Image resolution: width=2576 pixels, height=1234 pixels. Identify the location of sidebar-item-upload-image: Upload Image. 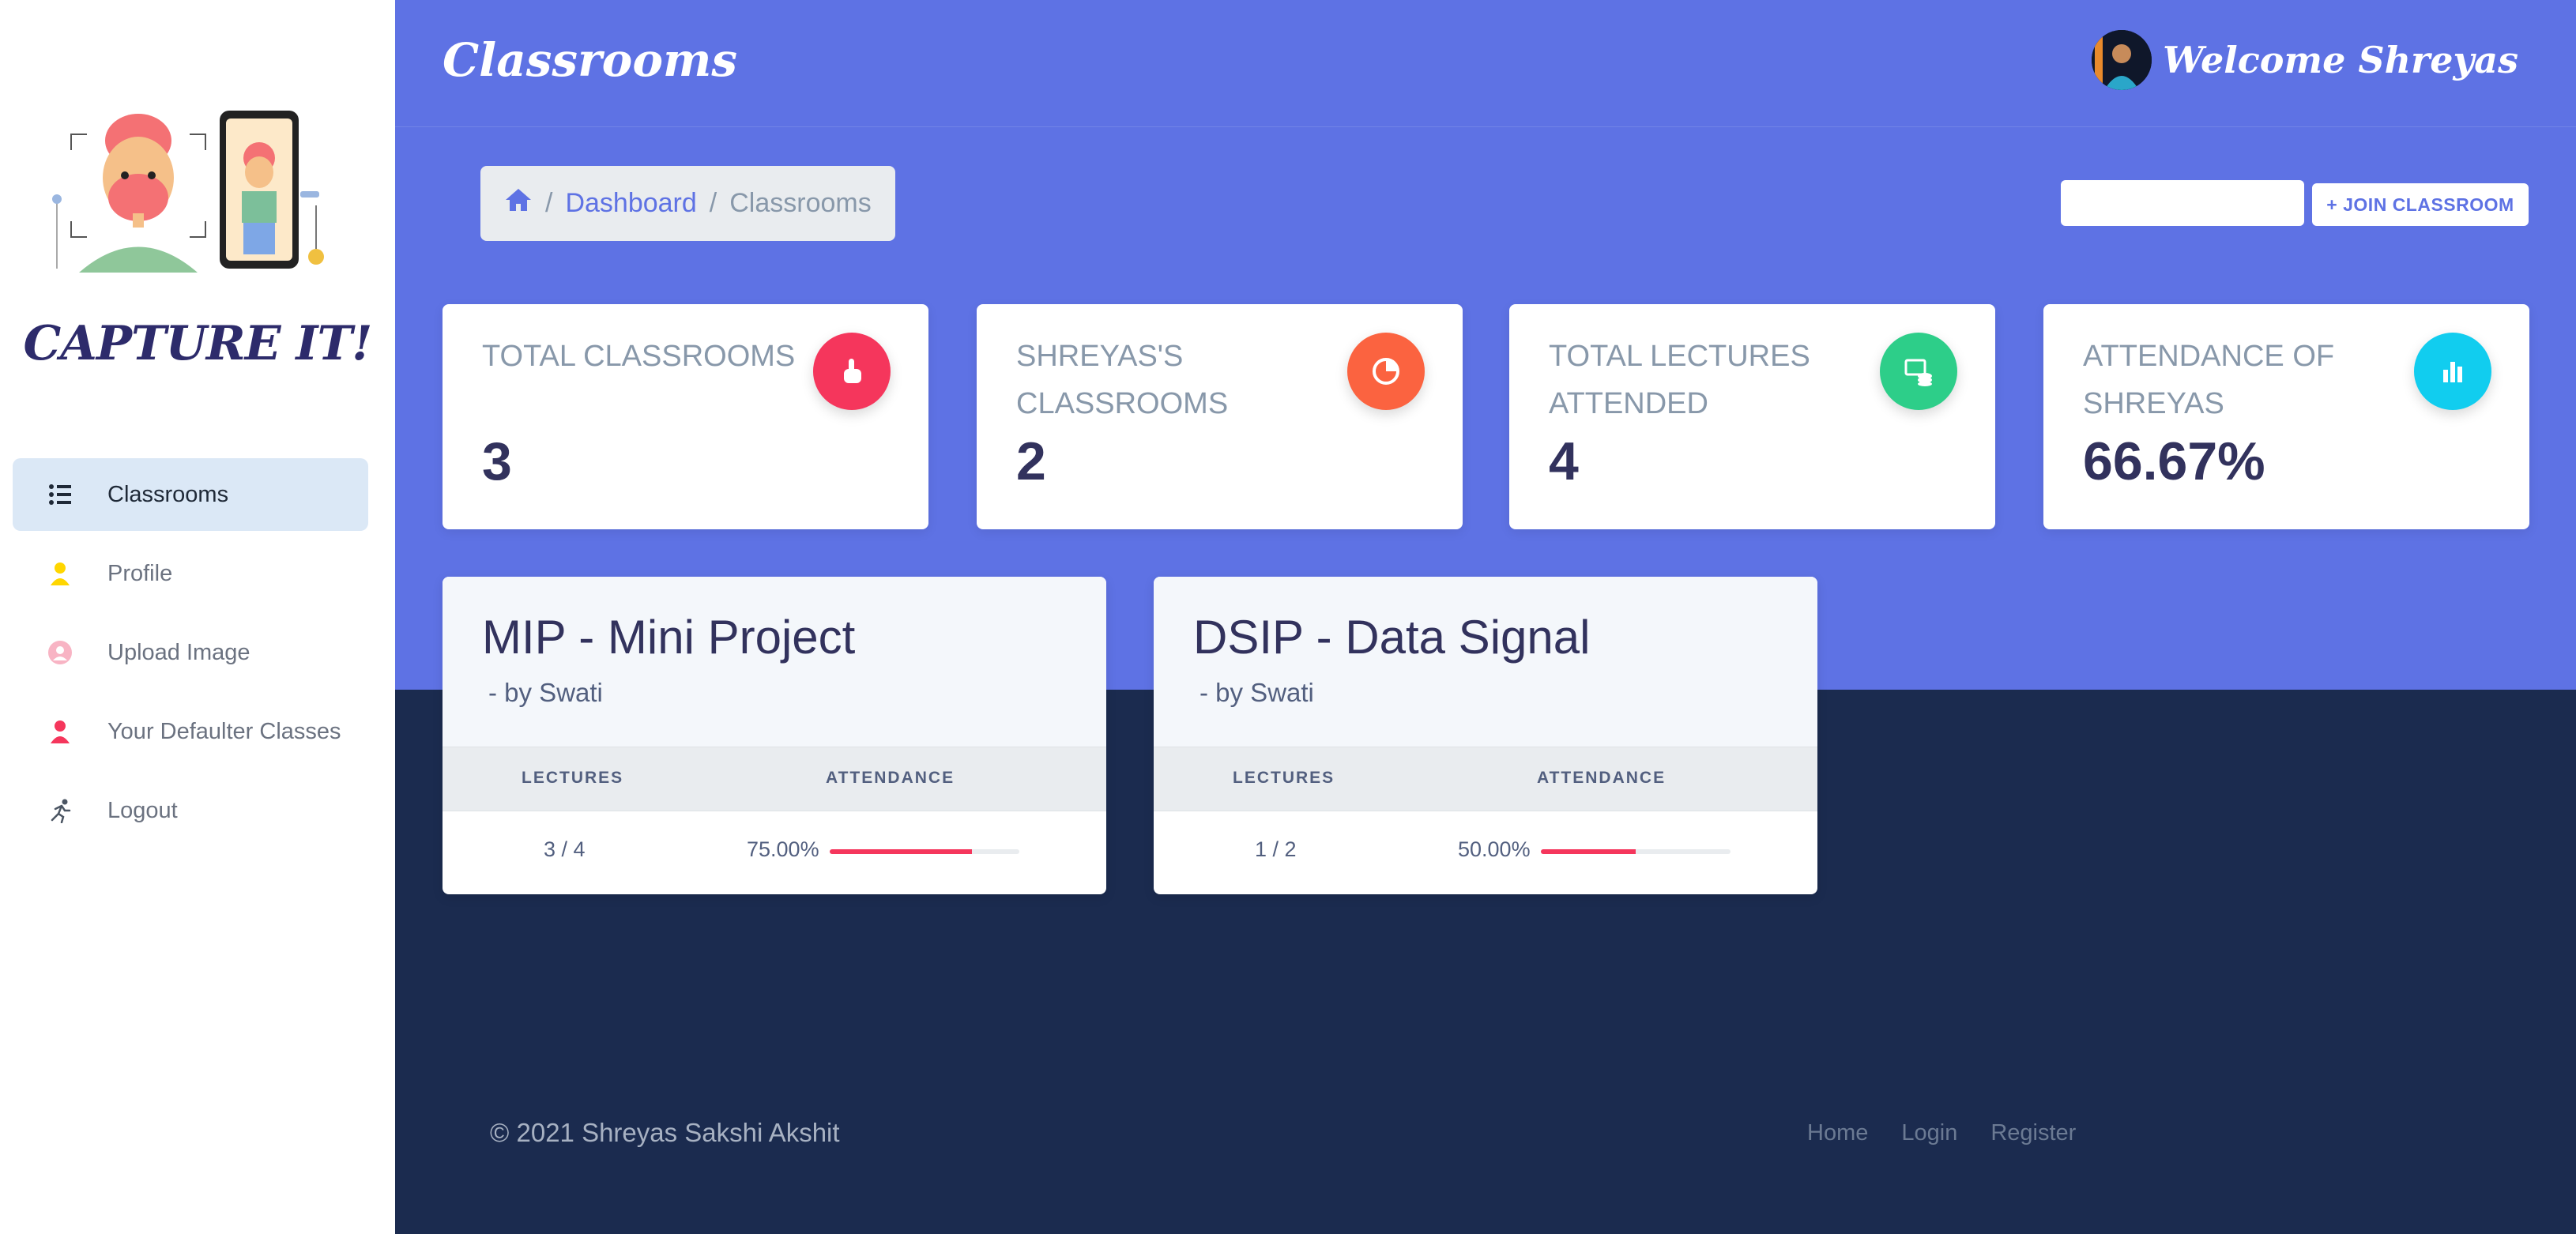
(190, 652).